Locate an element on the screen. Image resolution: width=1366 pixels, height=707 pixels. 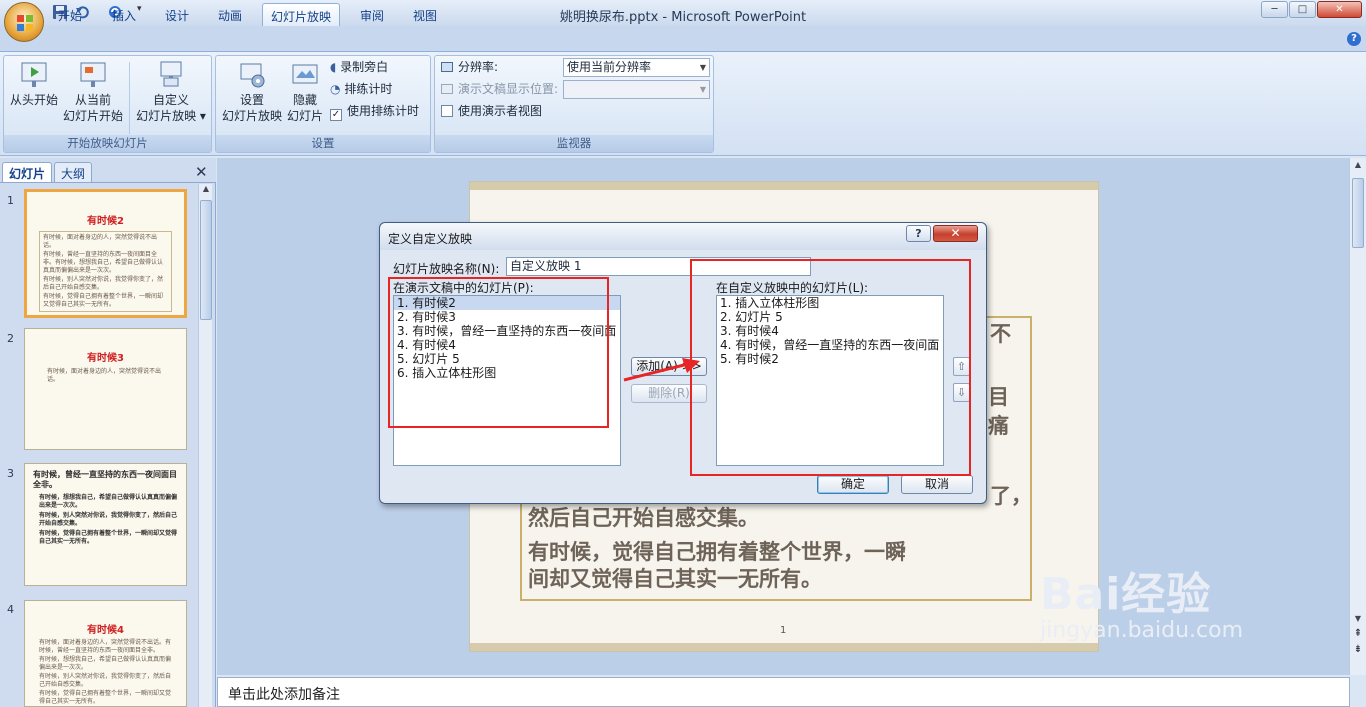
annotation-arrow-icon is located at coordinates (661, 370).